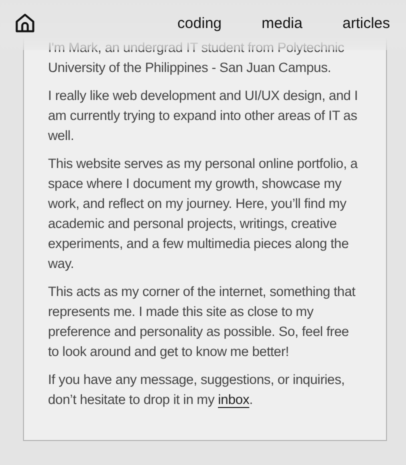  I want to click on inbox-link: inbox, so click(234, 399).